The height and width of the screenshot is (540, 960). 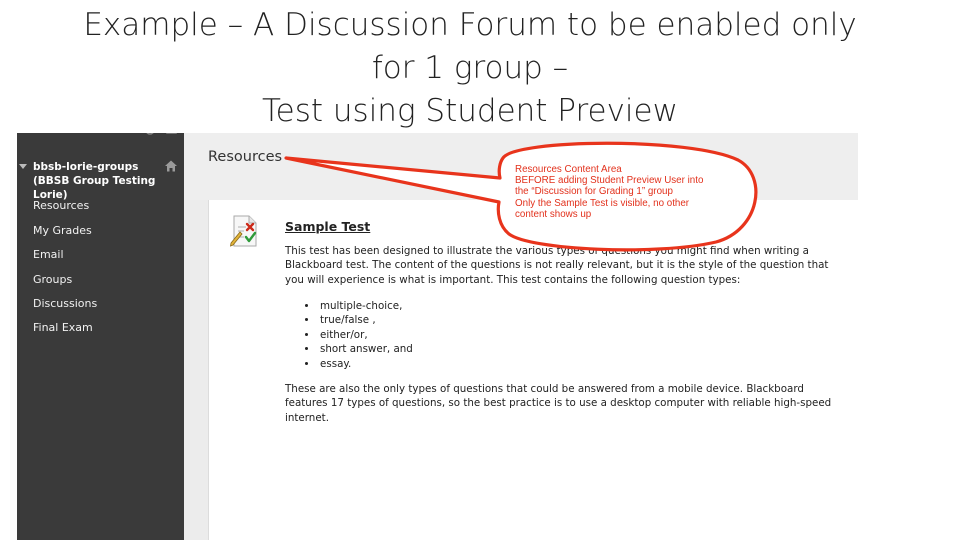 I want to click on list-item: multiple-choice,, so click(x=365, y=306).